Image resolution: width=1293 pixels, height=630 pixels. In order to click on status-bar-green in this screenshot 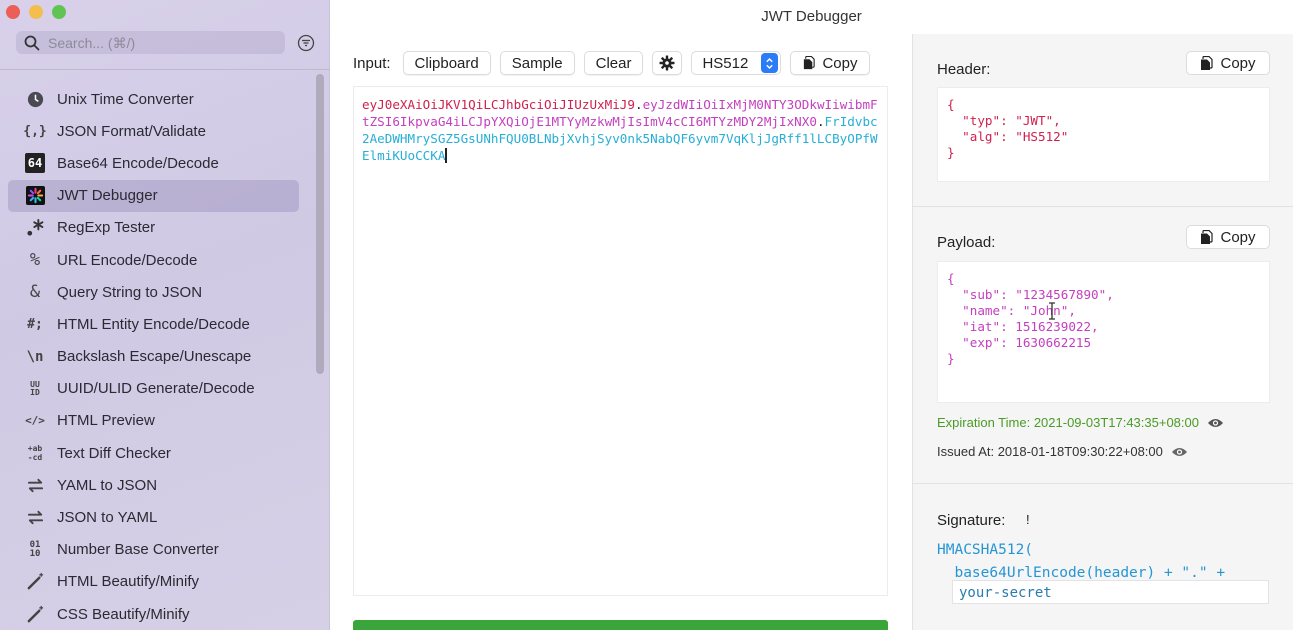, I will do `click(620, 625)`.